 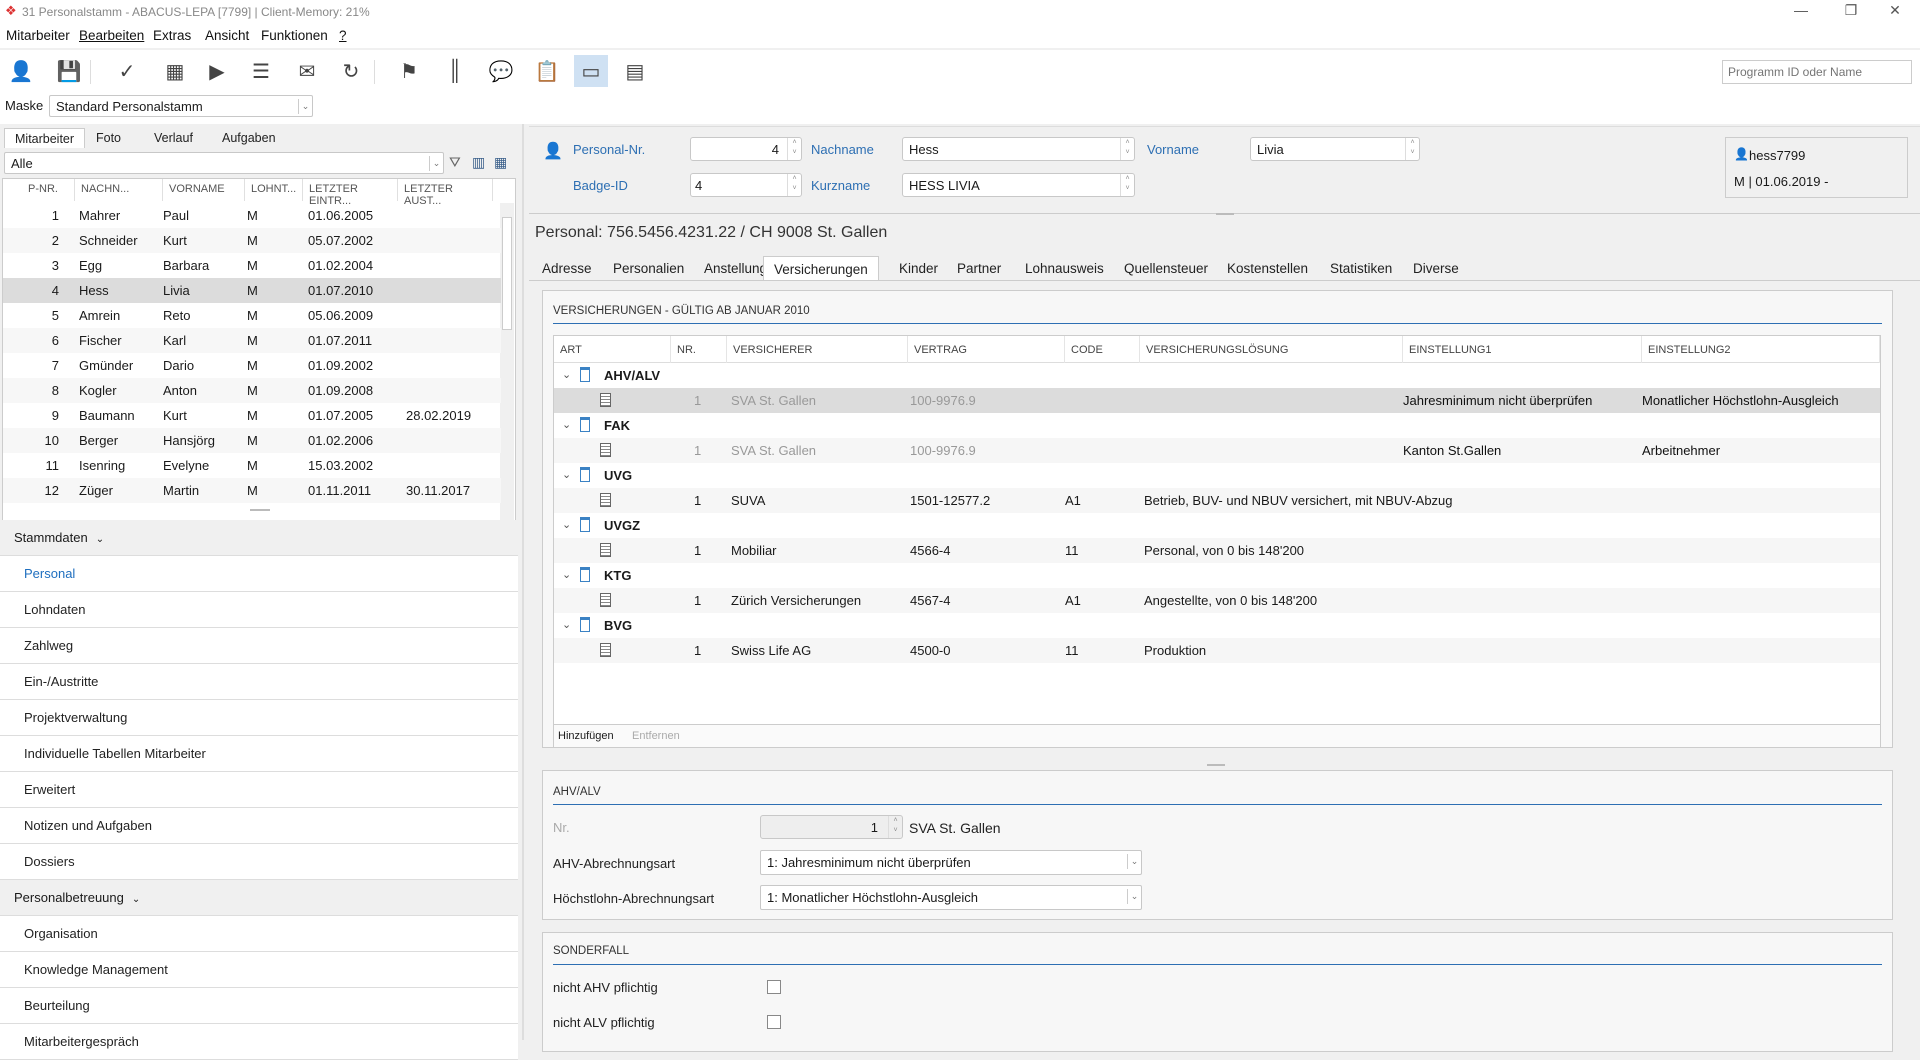 What do you see at coordinates (612, 349) in the screenshot?
I see `column-header: ART` at bounding box center [612, 349].